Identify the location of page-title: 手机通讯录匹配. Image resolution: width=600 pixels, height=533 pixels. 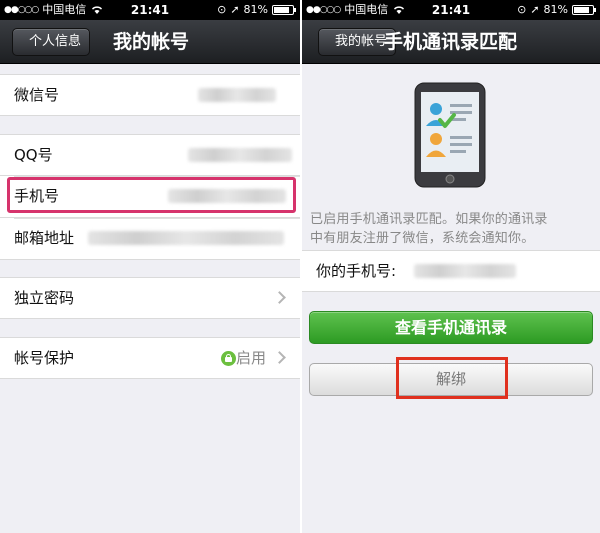
(451, 42).